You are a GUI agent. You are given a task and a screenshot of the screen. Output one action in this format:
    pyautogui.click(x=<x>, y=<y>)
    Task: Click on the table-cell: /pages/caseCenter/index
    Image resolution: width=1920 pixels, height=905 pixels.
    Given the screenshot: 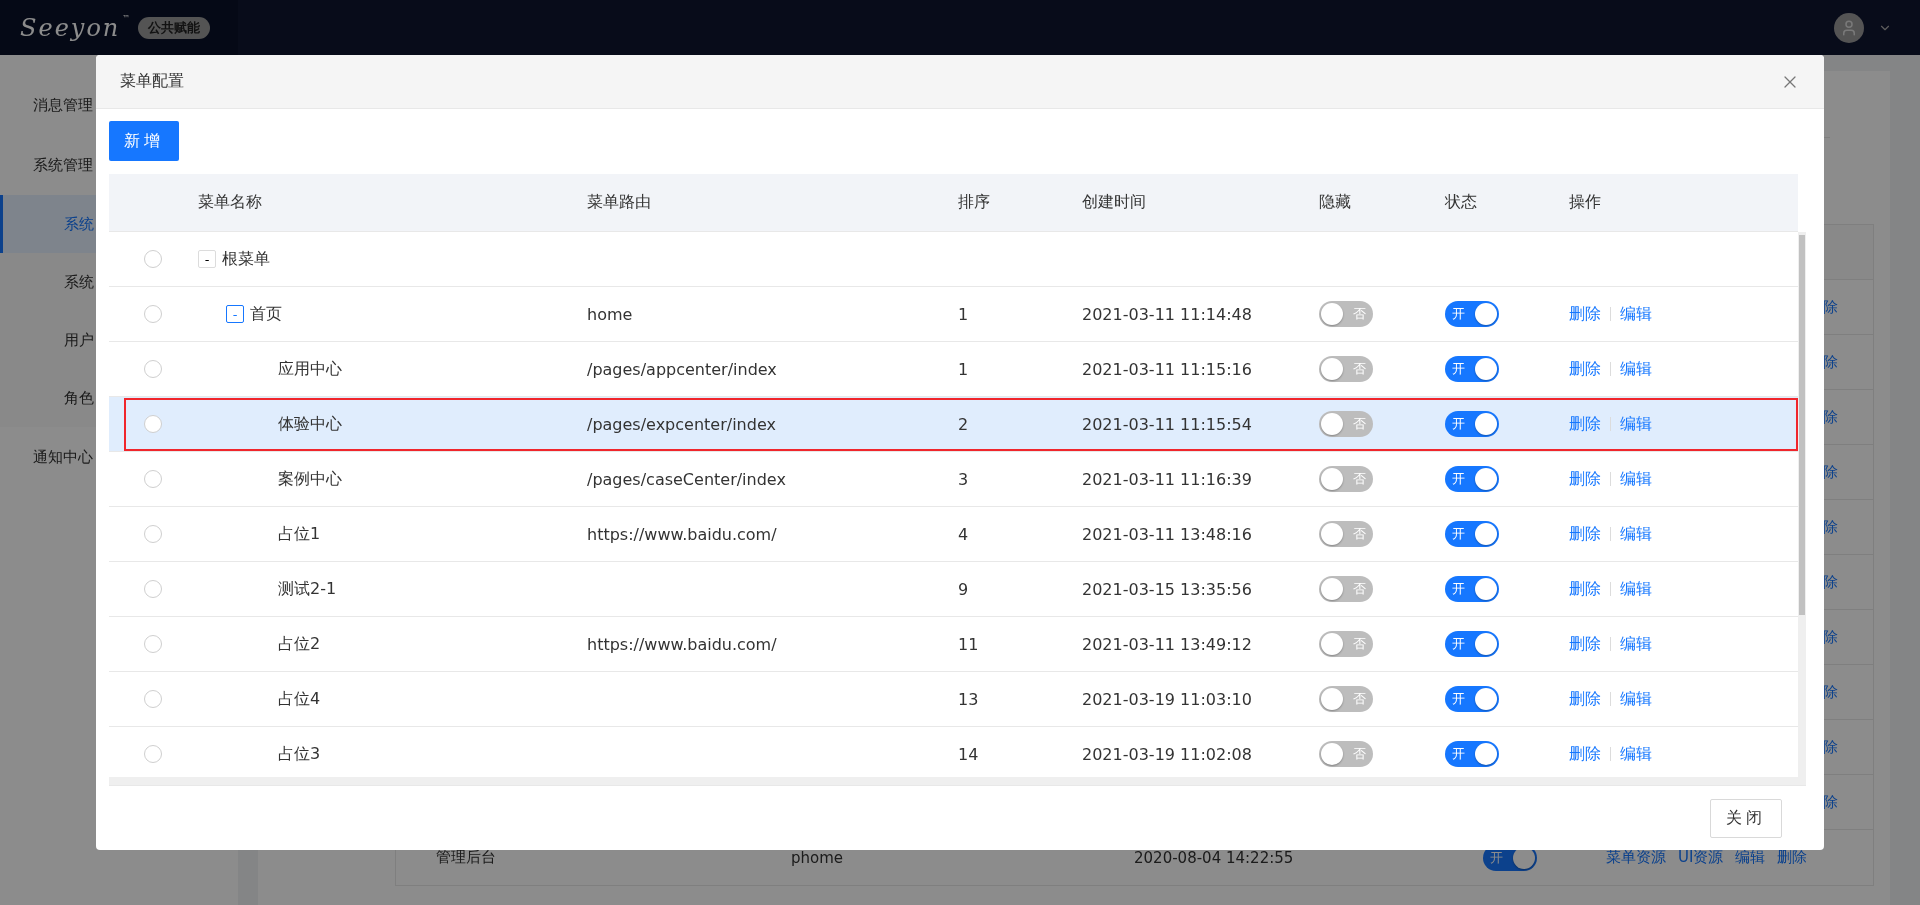 What is the action you would take?
    pyautogui.click(x=686, y=479)
    